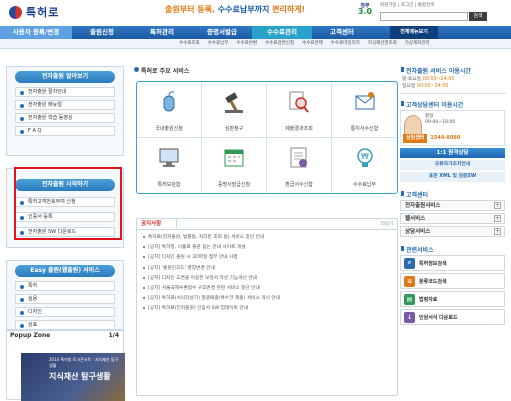 Image resolution: width=511 pixels, height=401 pixels. I want to click on service-refund-inbox: 환급서수신함, so click(299, 165).